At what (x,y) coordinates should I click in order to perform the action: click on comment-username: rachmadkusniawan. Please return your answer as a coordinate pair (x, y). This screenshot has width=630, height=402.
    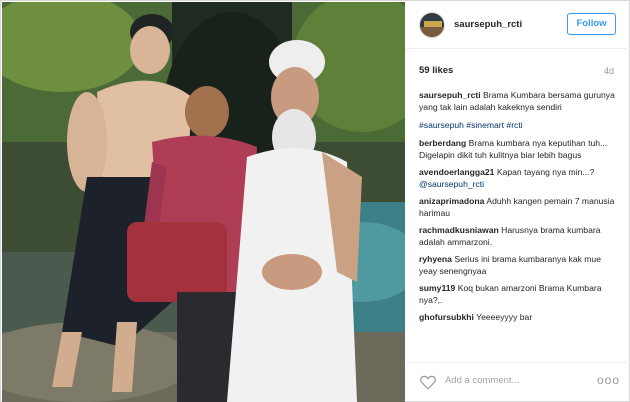
    Looking at the image, I should click on (459, 230).